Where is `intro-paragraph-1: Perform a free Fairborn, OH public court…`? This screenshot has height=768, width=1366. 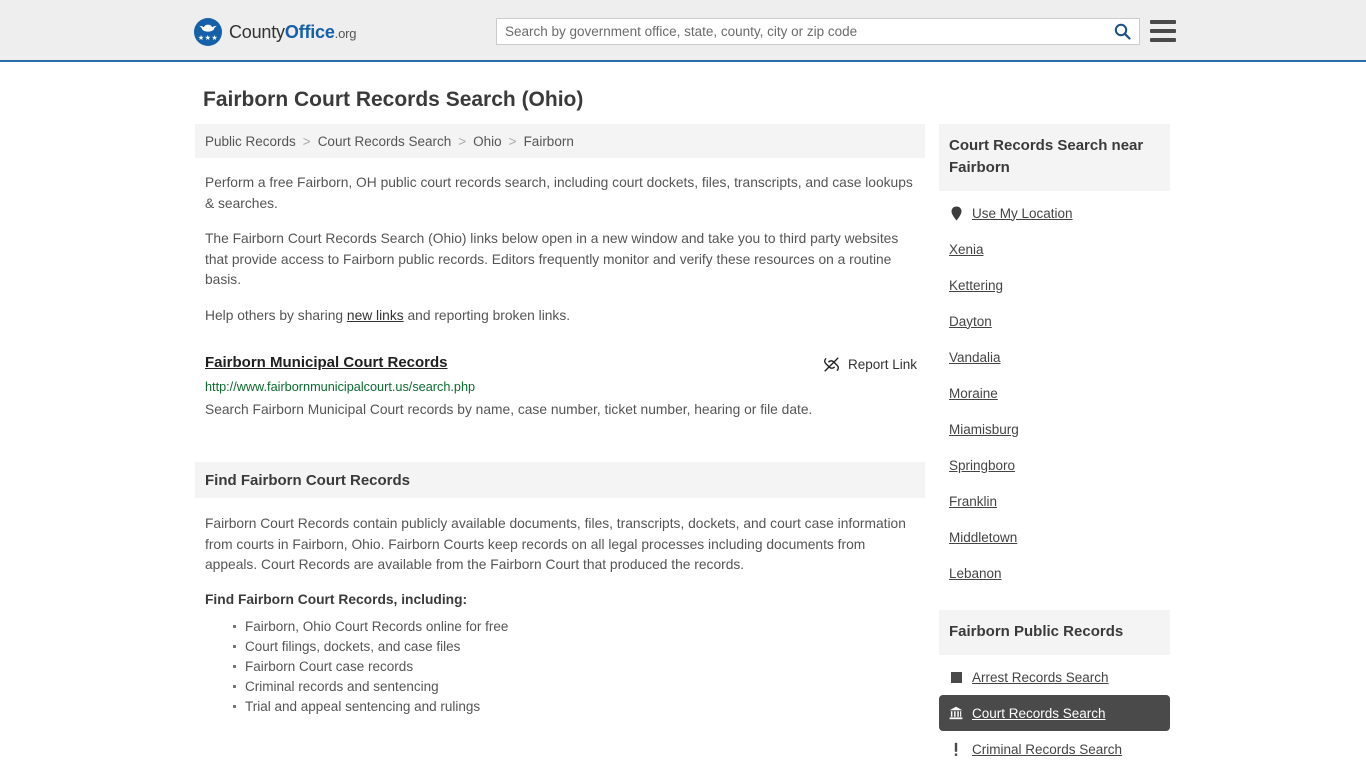
intro-paragraph-1: Perform a free Fairborn, OH public court… is located at coordinates (559, 193).